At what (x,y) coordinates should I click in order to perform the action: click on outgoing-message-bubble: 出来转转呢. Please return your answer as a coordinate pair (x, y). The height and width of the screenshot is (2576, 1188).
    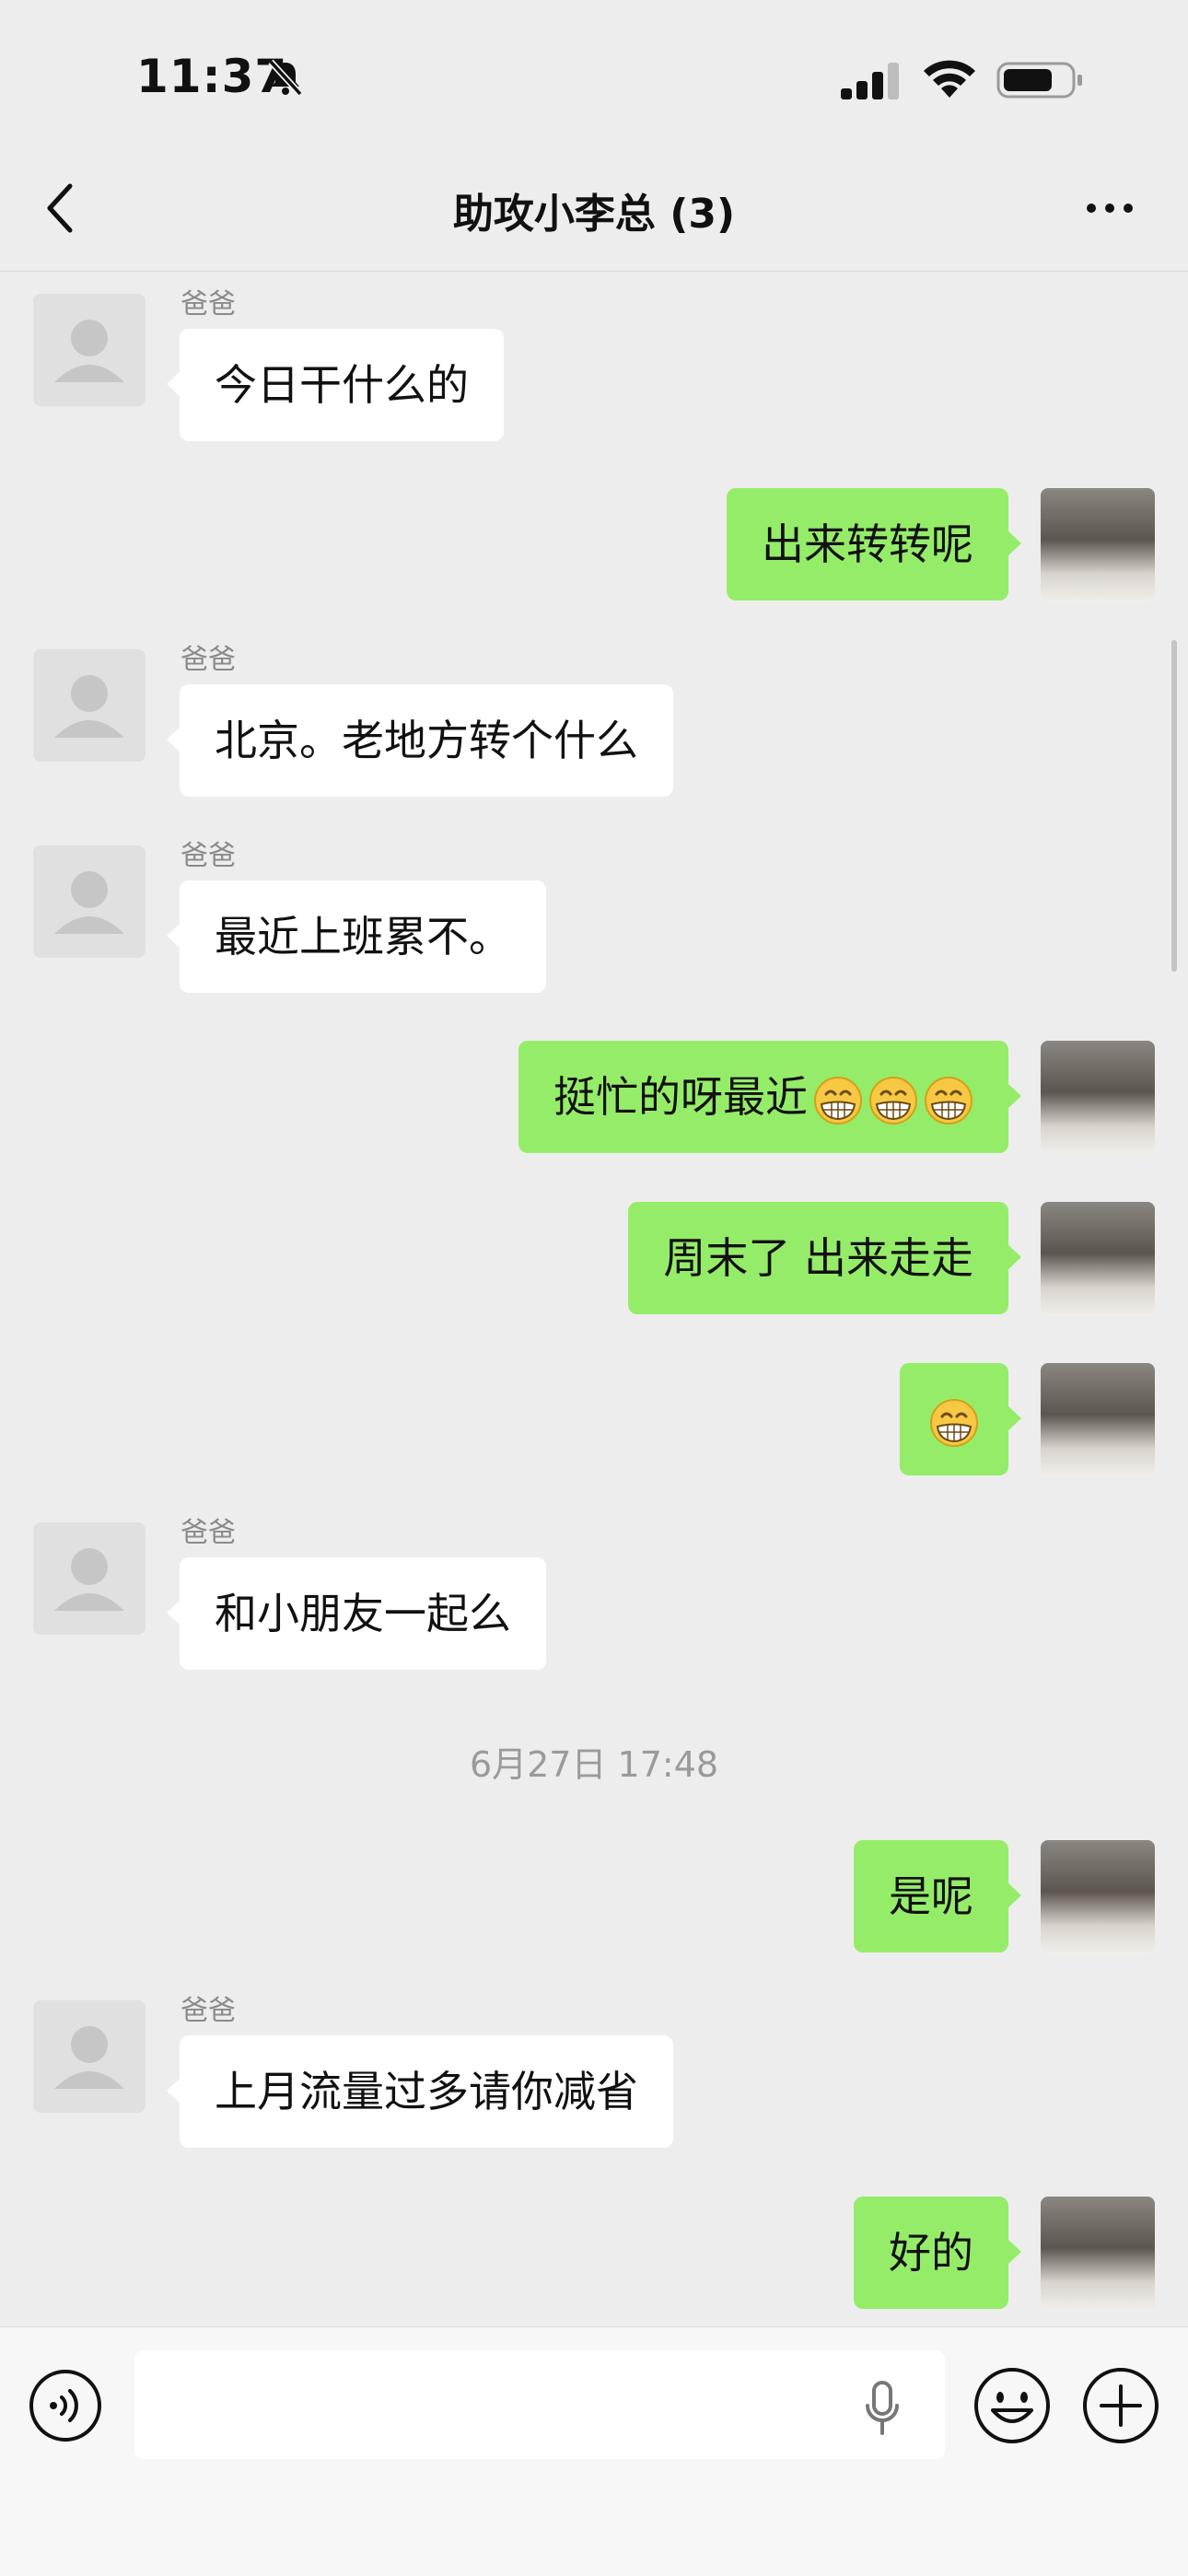
    Looking at the image, I should click on (874, 544).